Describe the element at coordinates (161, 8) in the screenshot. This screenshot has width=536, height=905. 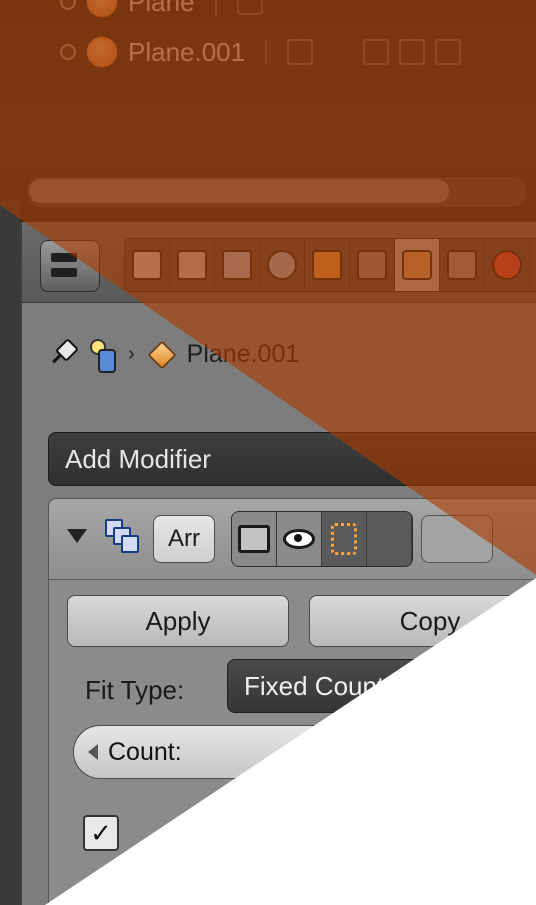
I see `outliner-row-label: Plane` at that location.